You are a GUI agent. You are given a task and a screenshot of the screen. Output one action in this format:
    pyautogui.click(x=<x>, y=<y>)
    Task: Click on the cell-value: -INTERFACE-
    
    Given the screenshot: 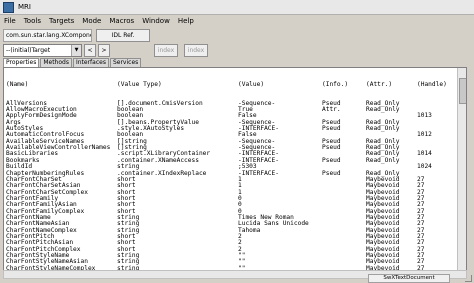 What is the action you would take?
    pyautogui.click(x=258, y=173)
    